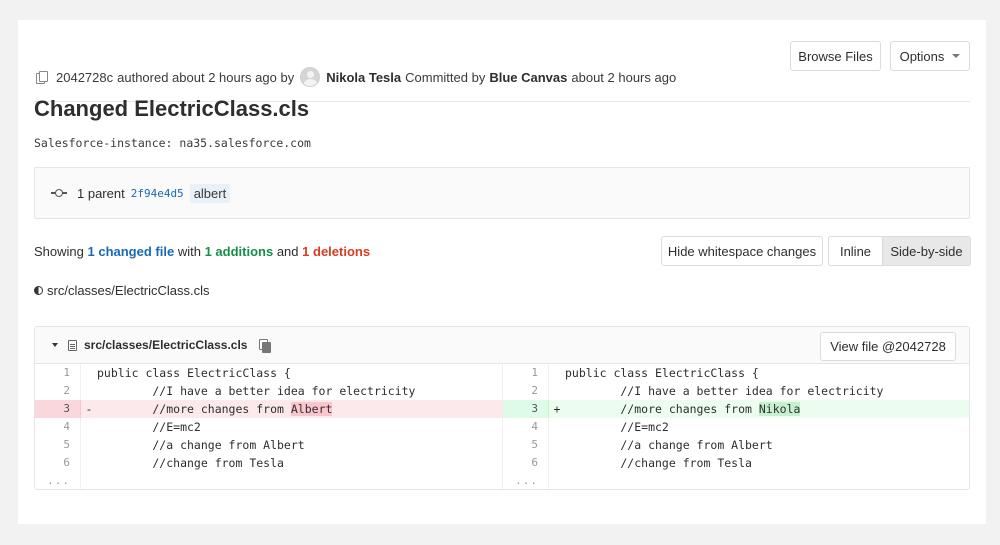 The width and height of the screenshot is (1000, 545). I want to click on avatar, so click(310, 77).